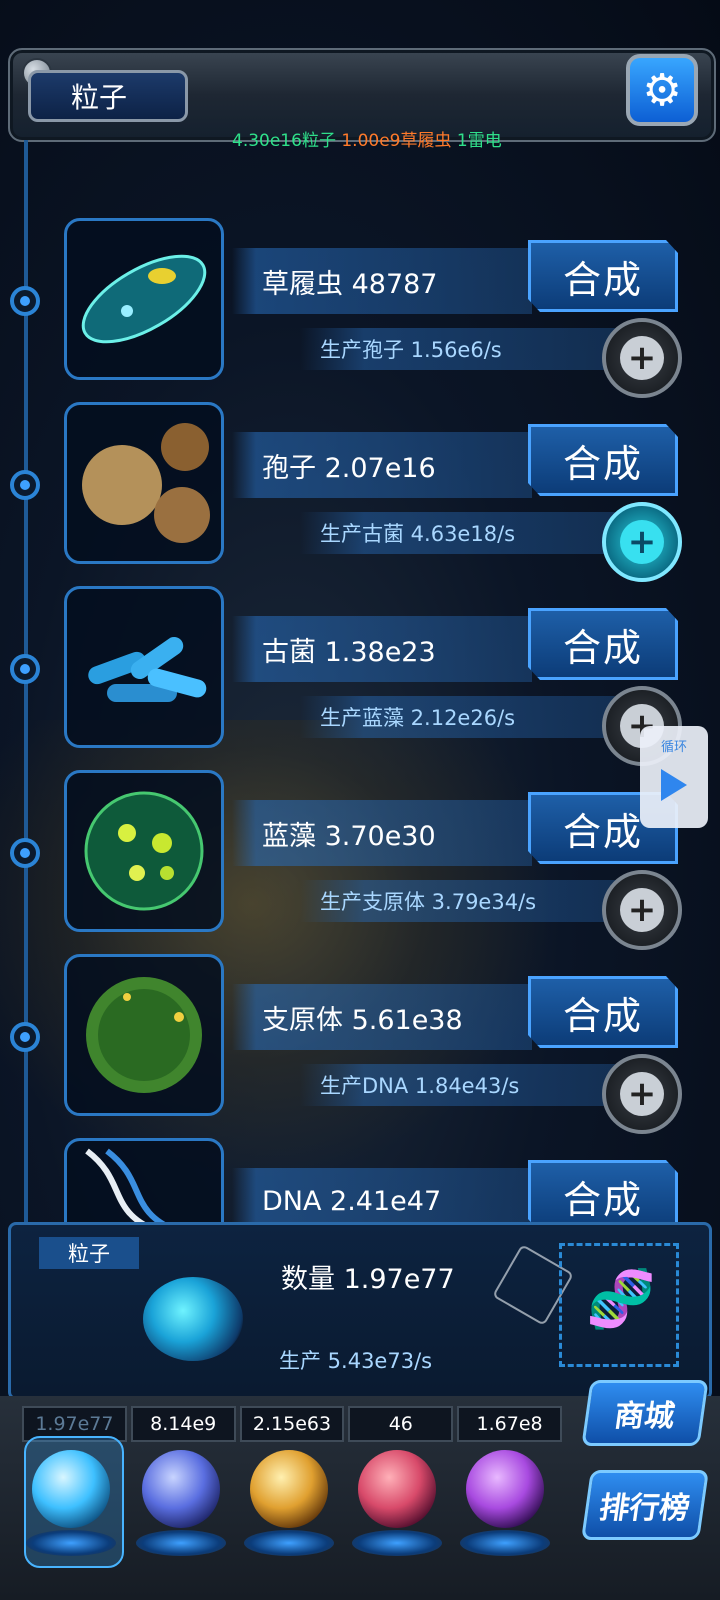 Image resolution: width=720 pixels, height=1600 pixels. Describe the element at coordinates (645, 1413) in the screenshot. I see `shop-button: 商城` at that location.